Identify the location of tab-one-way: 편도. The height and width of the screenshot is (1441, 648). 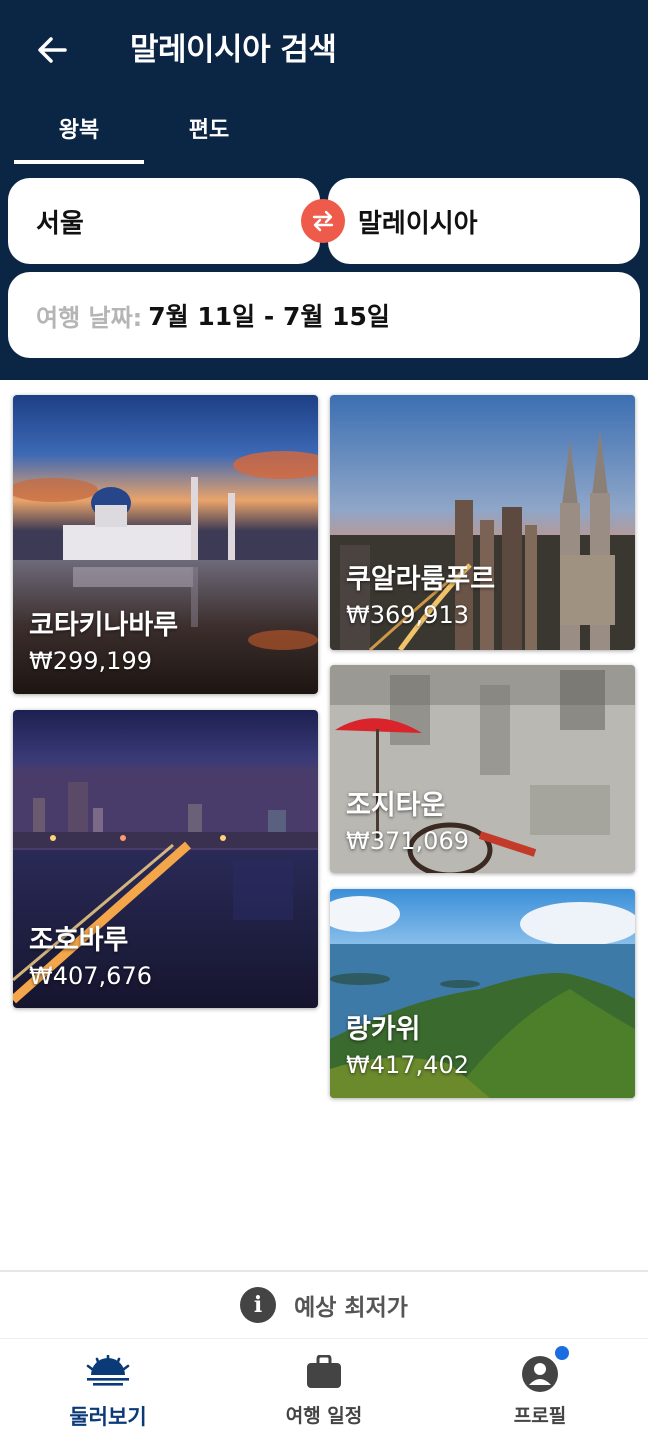
(209, 135).